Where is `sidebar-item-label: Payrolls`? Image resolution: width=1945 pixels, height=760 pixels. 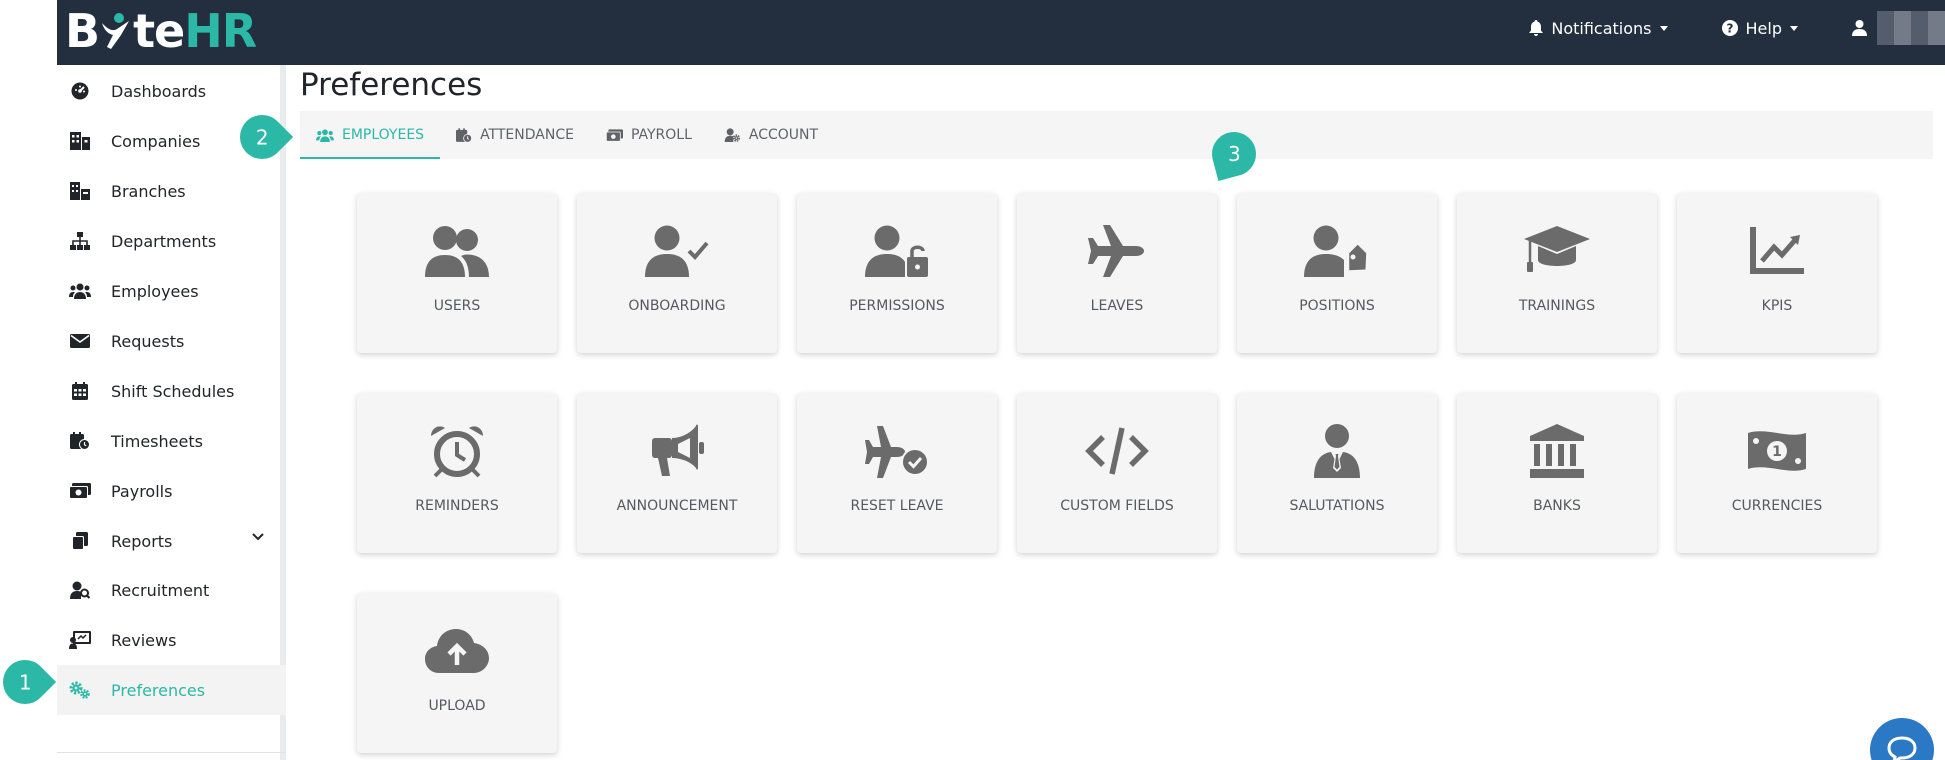
sidebar-item-label: Payrolls is located at coordinates (142, 491).